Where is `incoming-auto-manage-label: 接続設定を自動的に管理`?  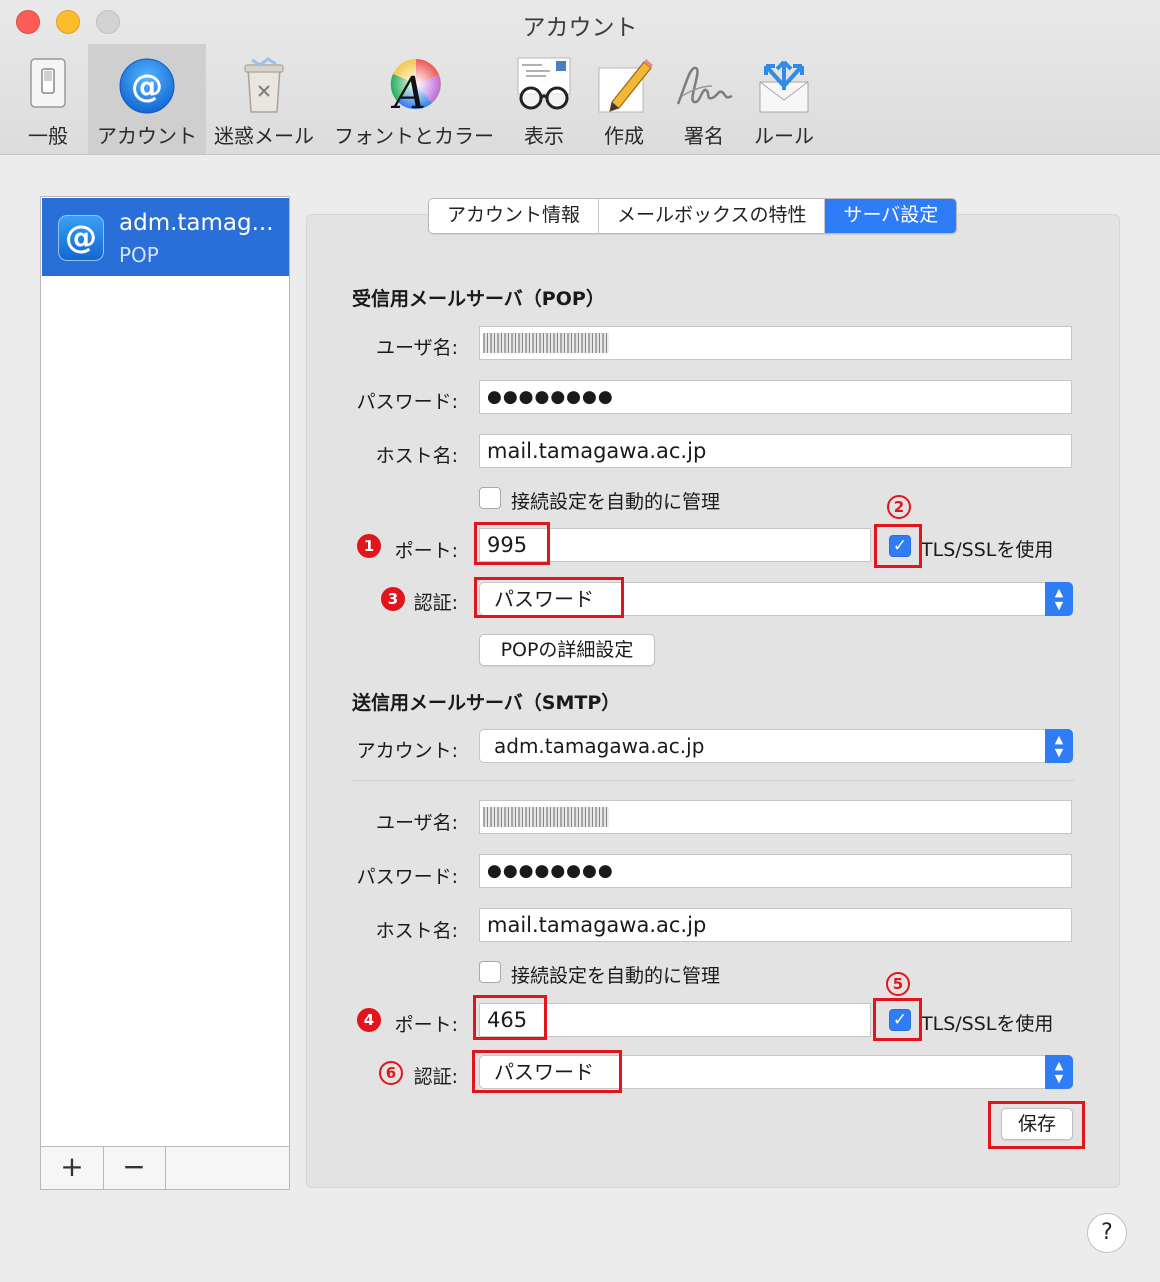 incoming-auto-manage-label: 接続設定を自動的に管理 is located at coordinates (616, 502).